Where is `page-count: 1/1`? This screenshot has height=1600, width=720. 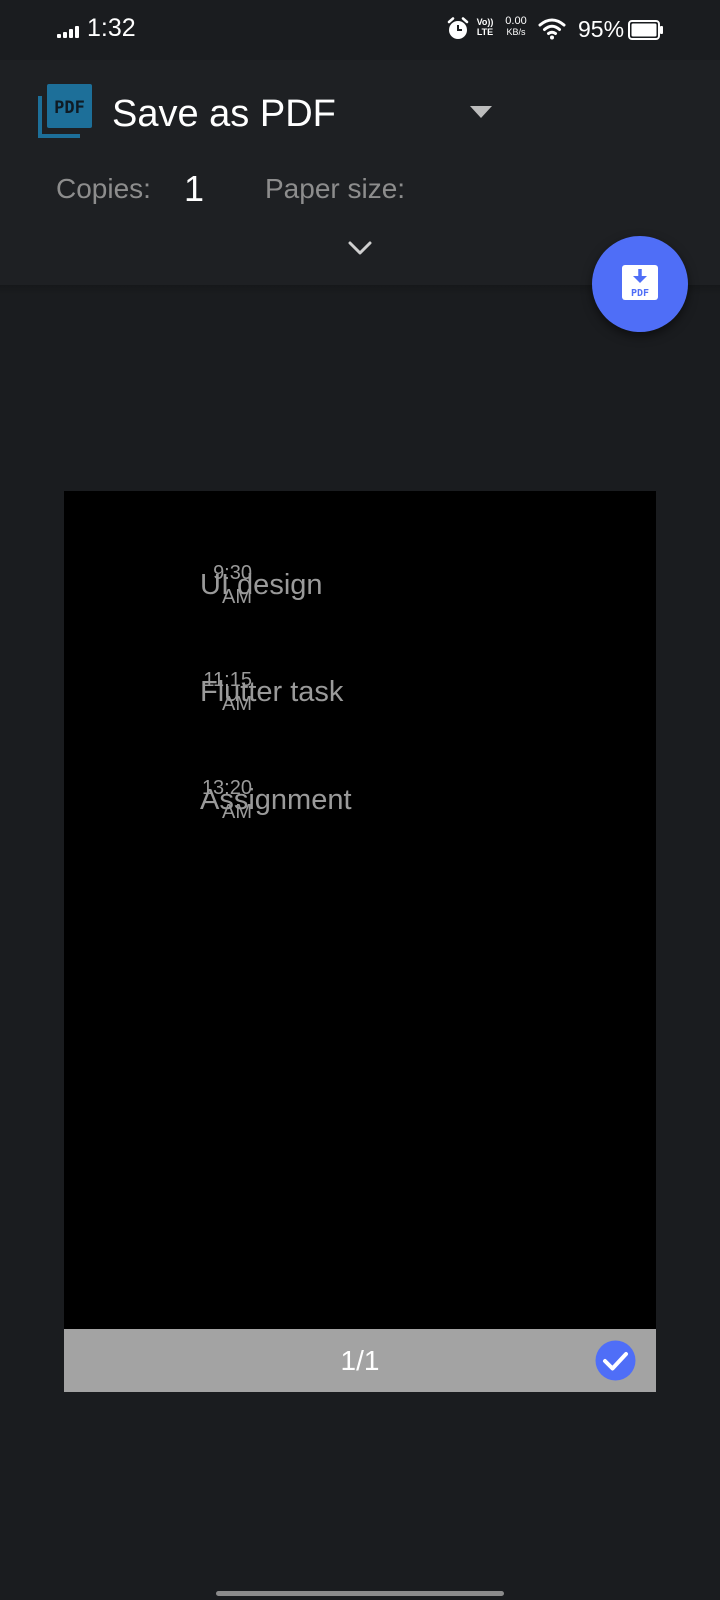 page-count: 1/1 is located at coordinates (360, 1360).